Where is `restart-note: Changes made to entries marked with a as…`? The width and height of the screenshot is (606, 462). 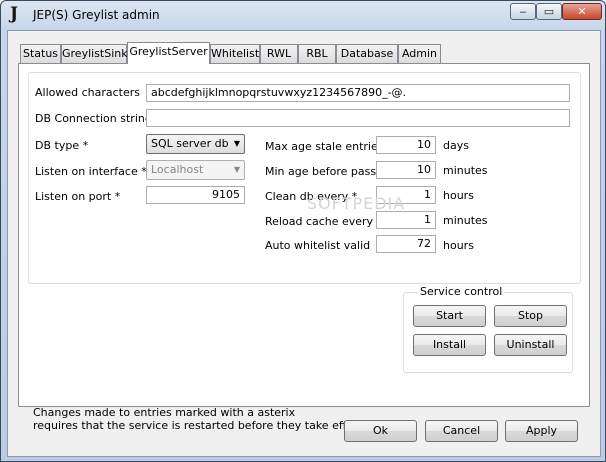
restart-note: Changes made to entries marked with a as… is located at coordinates (200, 419).